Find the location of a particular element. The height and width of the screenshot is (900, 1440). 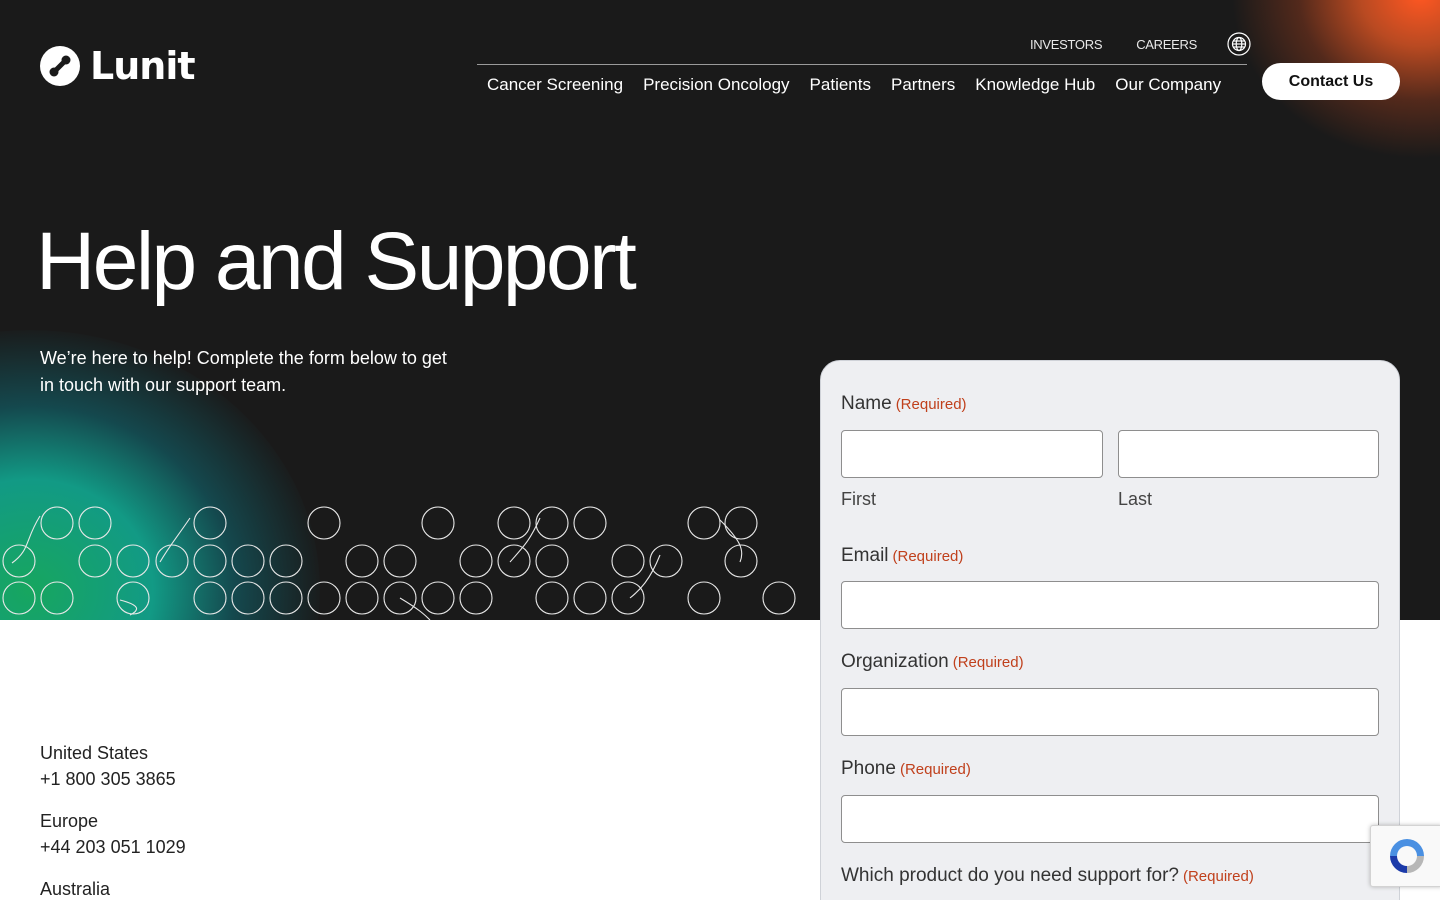

organization-field is located at coordinates (1110, 712).